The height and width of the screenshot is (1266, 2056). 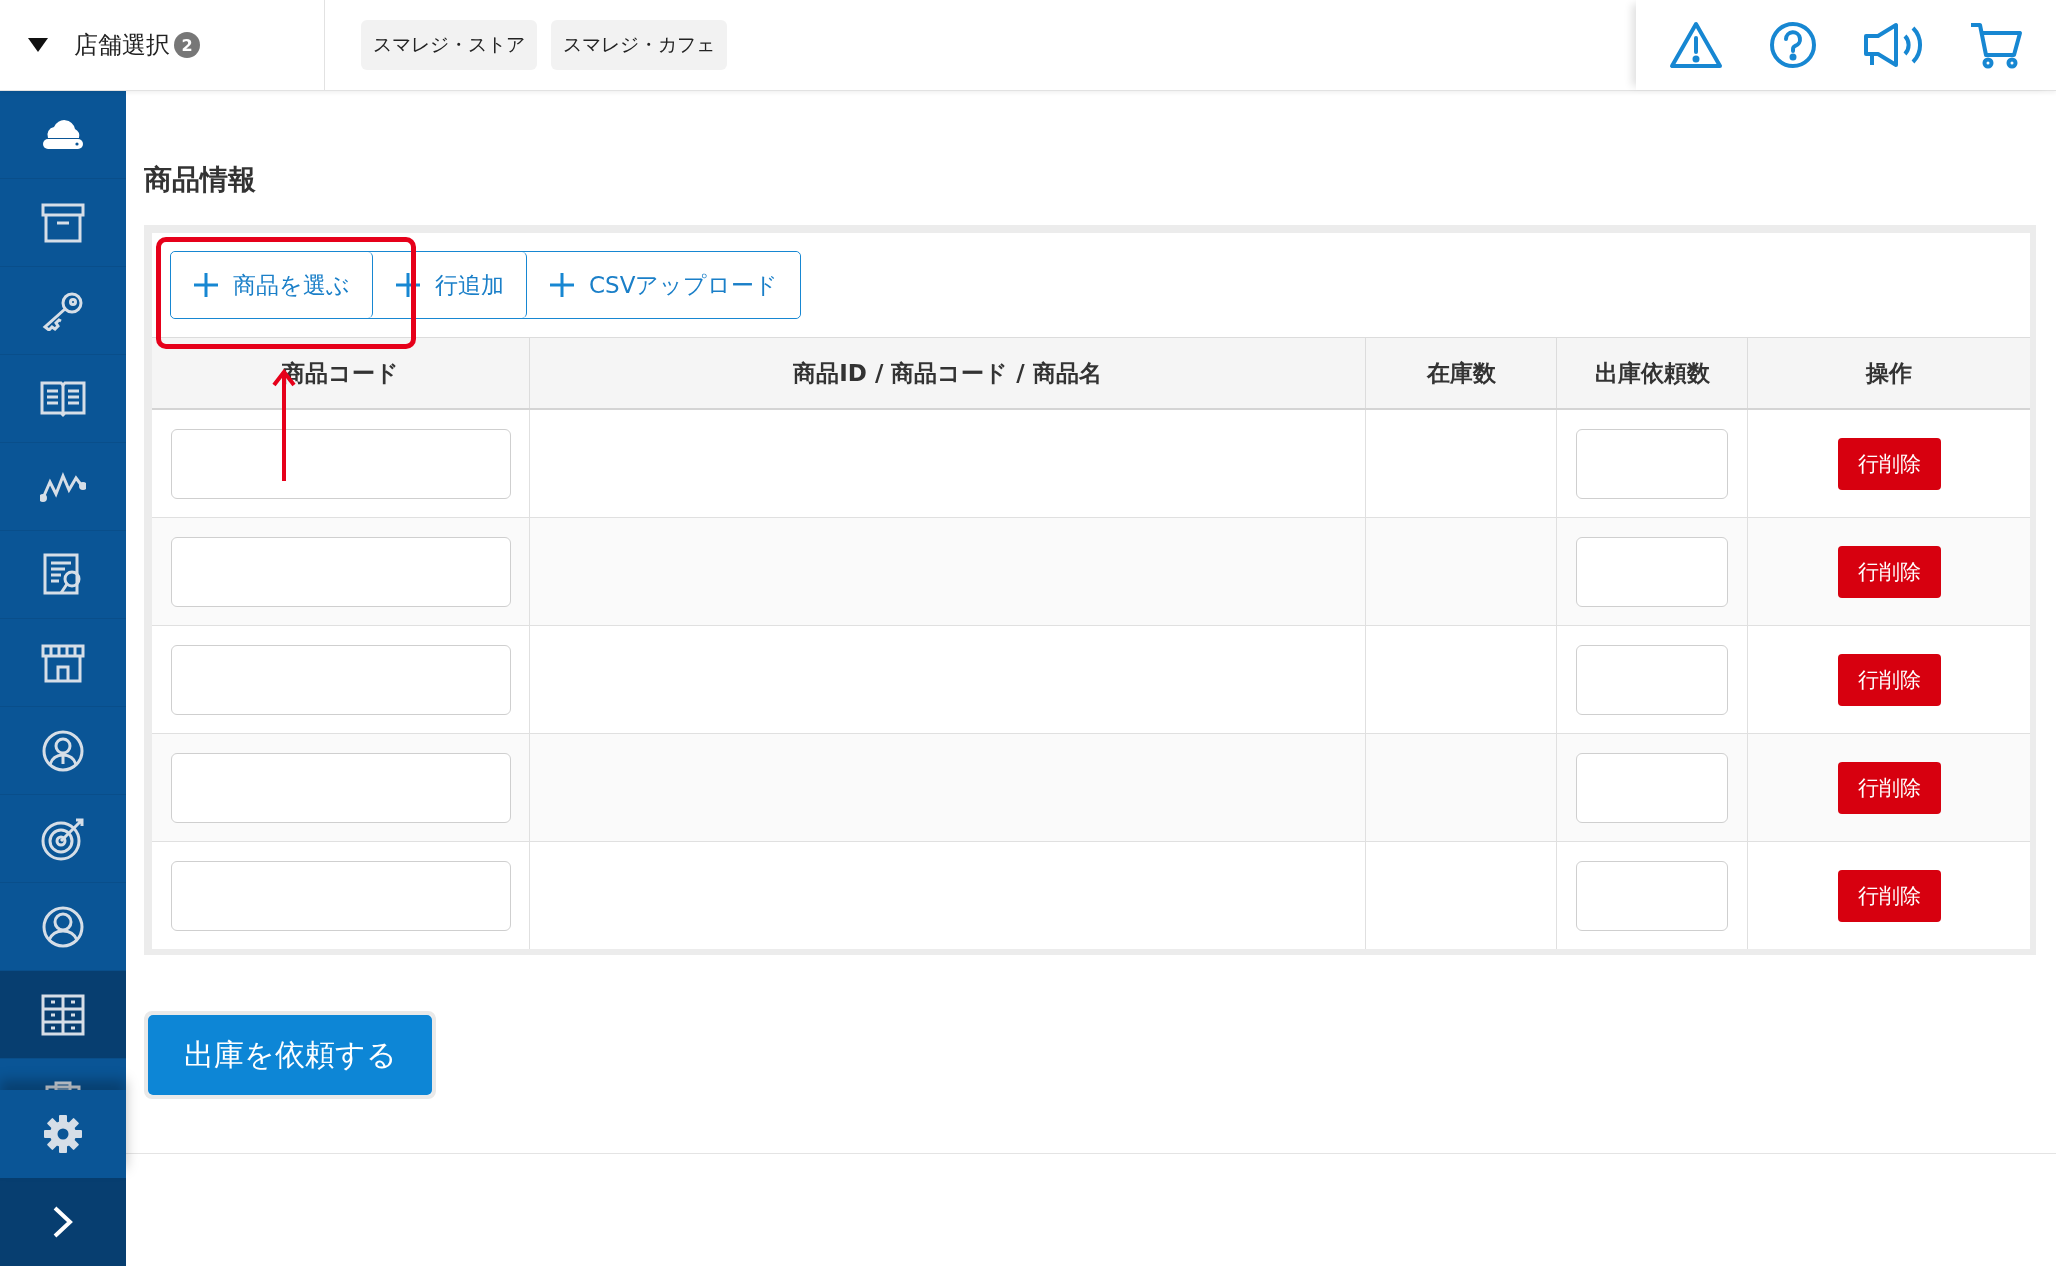 What do you see at coordinates (38, 45) in the screenshot?
I see `caret-icon` at bounding box center [38, 45].